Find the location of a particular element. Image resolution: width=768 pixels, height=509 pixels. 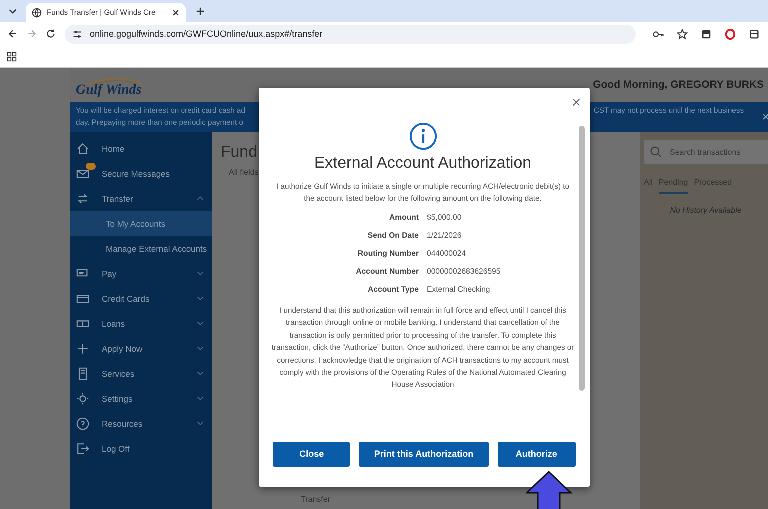

nav-item: Services is located at coordinates (141, 373).